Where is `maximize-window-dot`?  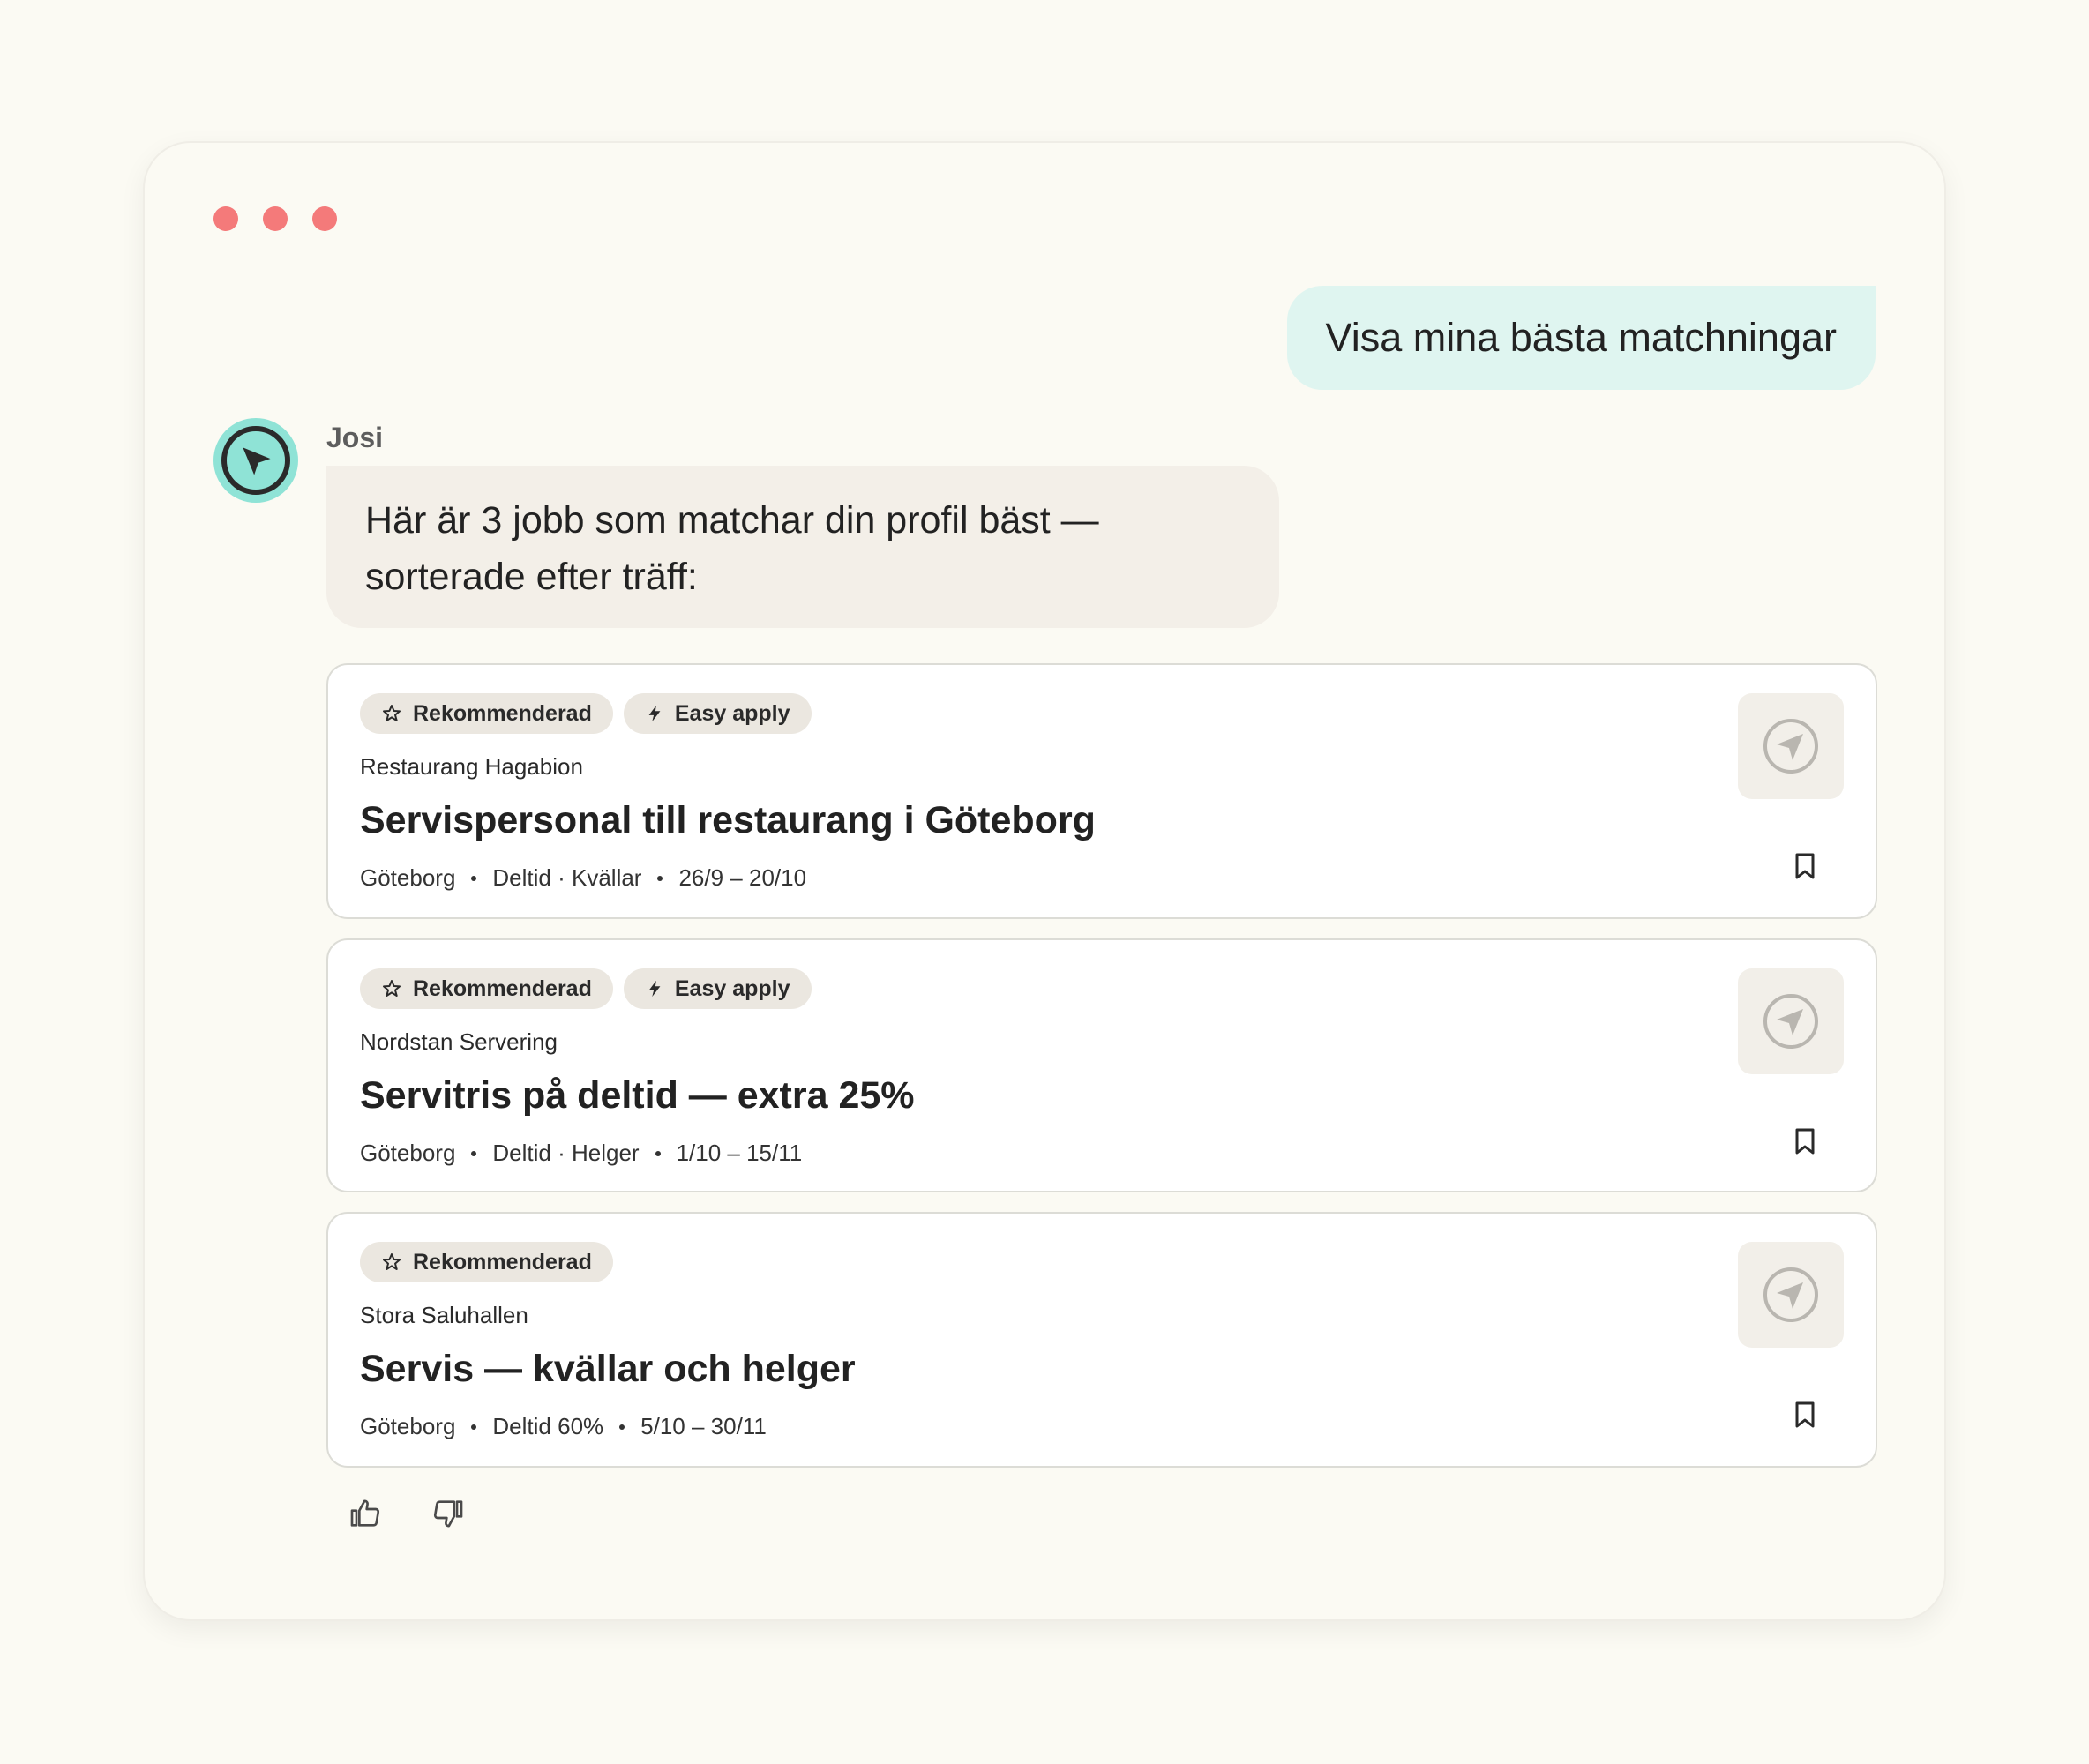 maximize-window-dot is located at coordinates (324, 218).